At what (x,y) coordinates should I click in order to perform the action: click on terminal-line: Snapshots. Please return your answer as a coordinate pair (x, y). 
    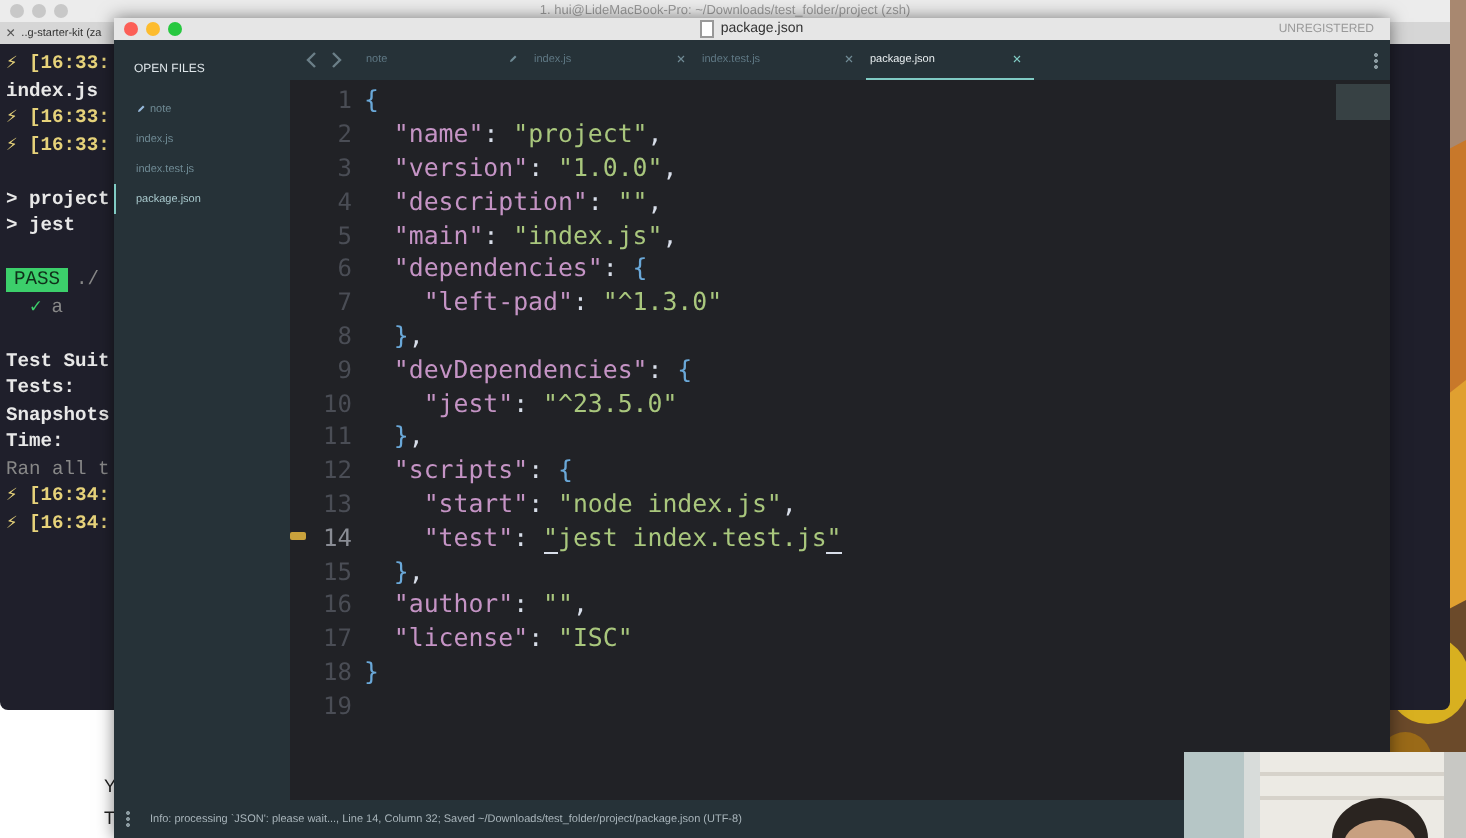
    Looking at the image, I should click on (58, 414).